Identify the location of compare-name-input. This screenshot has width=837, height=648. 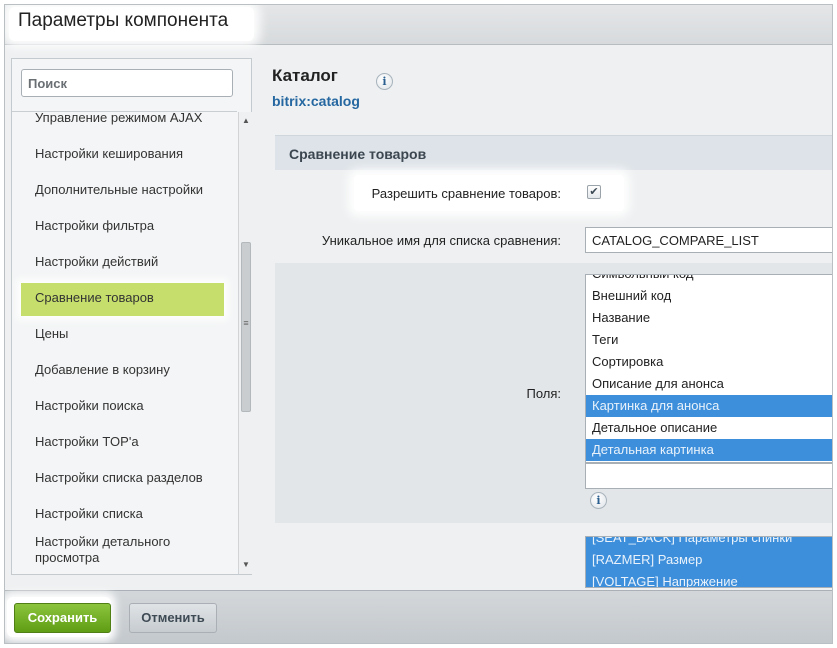
(708, 240).